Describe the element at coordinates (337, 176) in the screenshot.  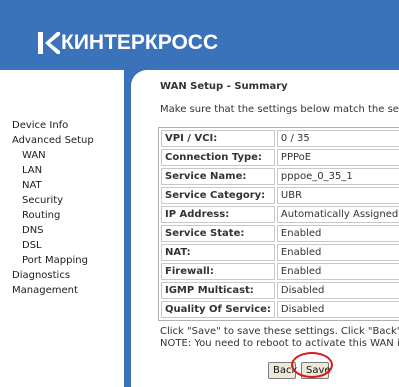
I see `row-value: pppoe_0_35_1` at that location.